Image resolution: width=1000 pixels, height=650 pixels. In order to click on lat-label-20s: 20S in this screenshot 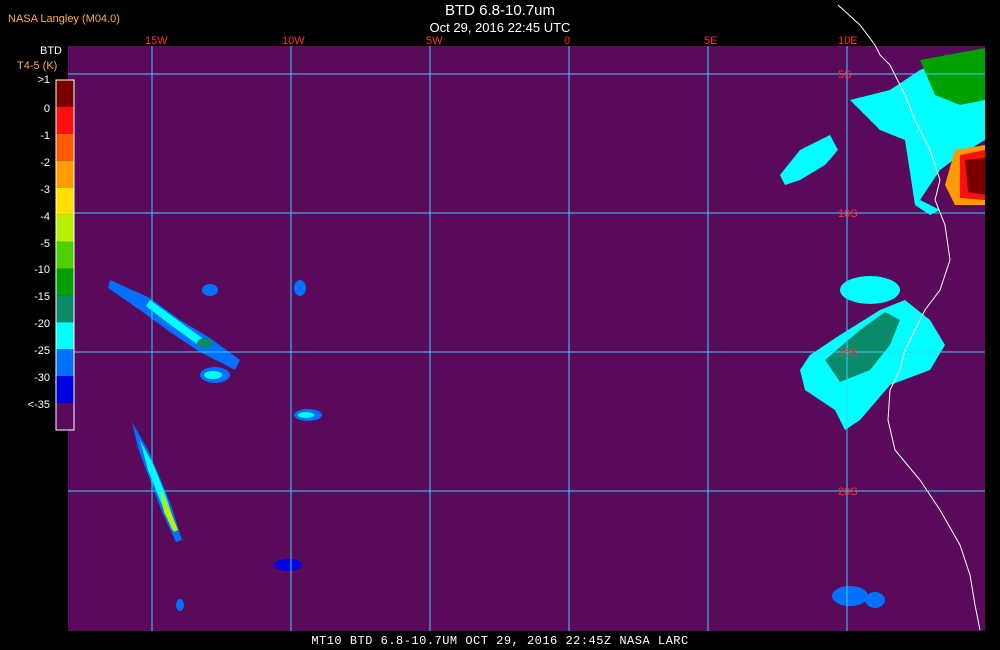, I will do `click(848, 492)`.